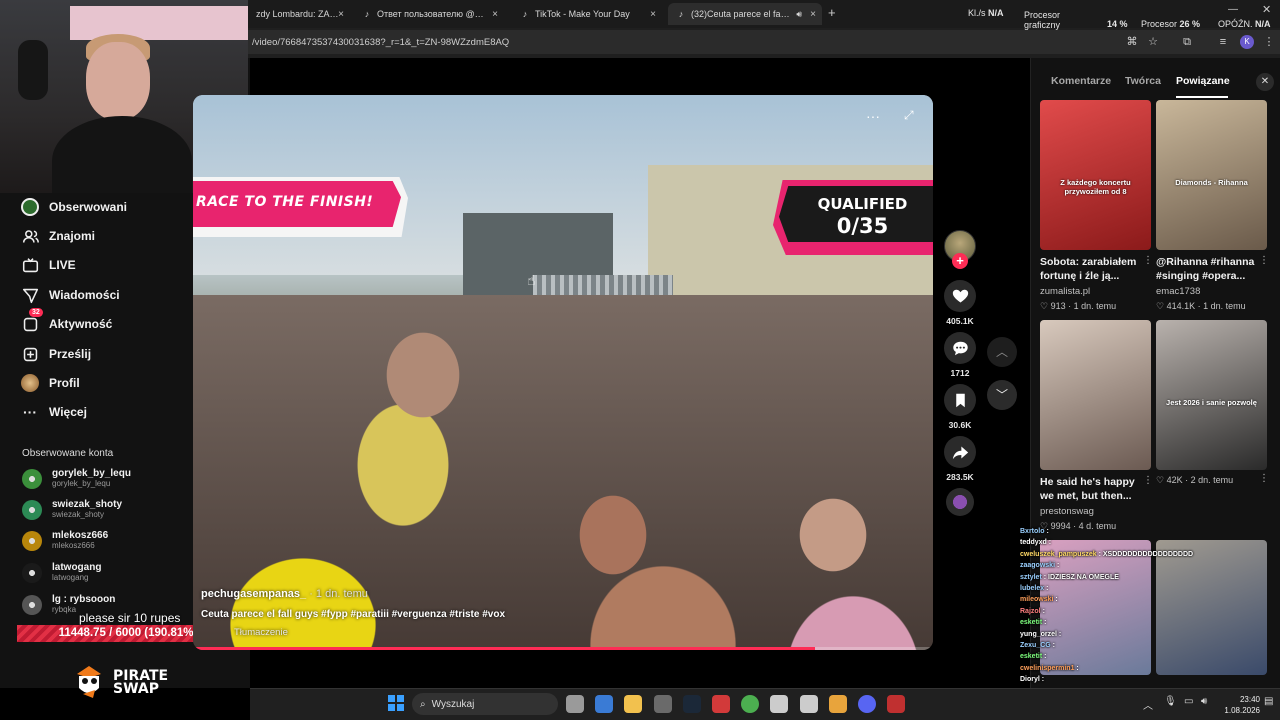 This screenshot has width=1280, height=720. What do you see at coordinates (1132, 42) in the screenshot?
I see `translate-icon: ⌘` at bounding box center [1132, 42].